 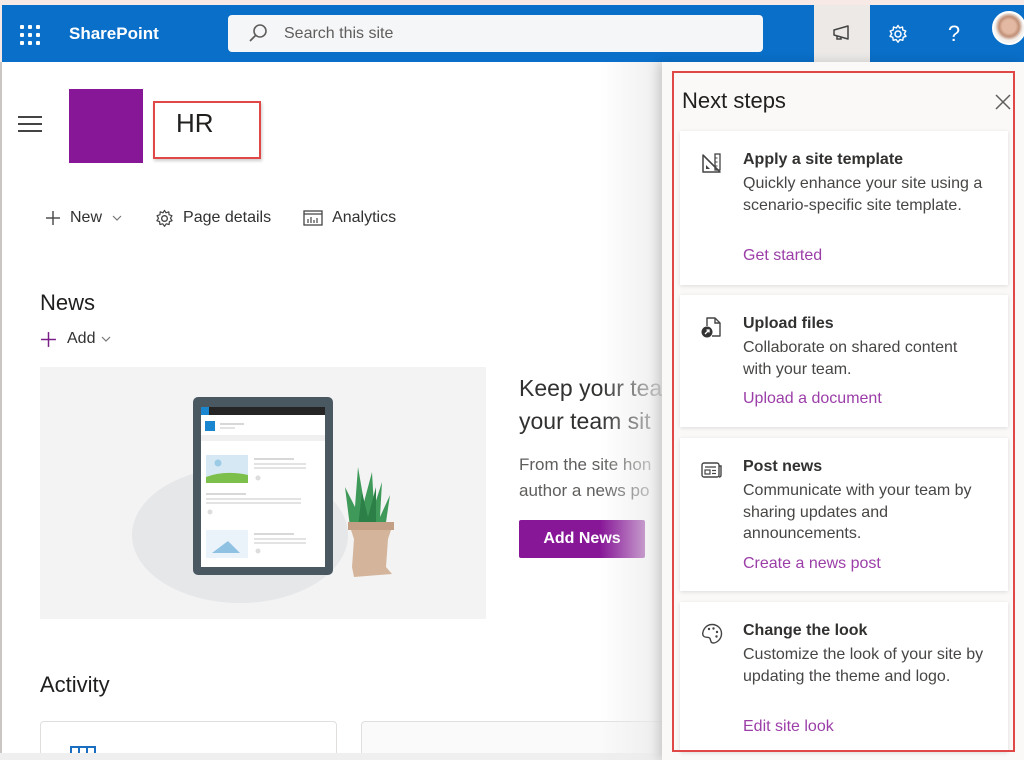 What do you see at coordinates (30, 35) in the screenshot?
I see `waffle-icon` at bounding box center [30, 35].